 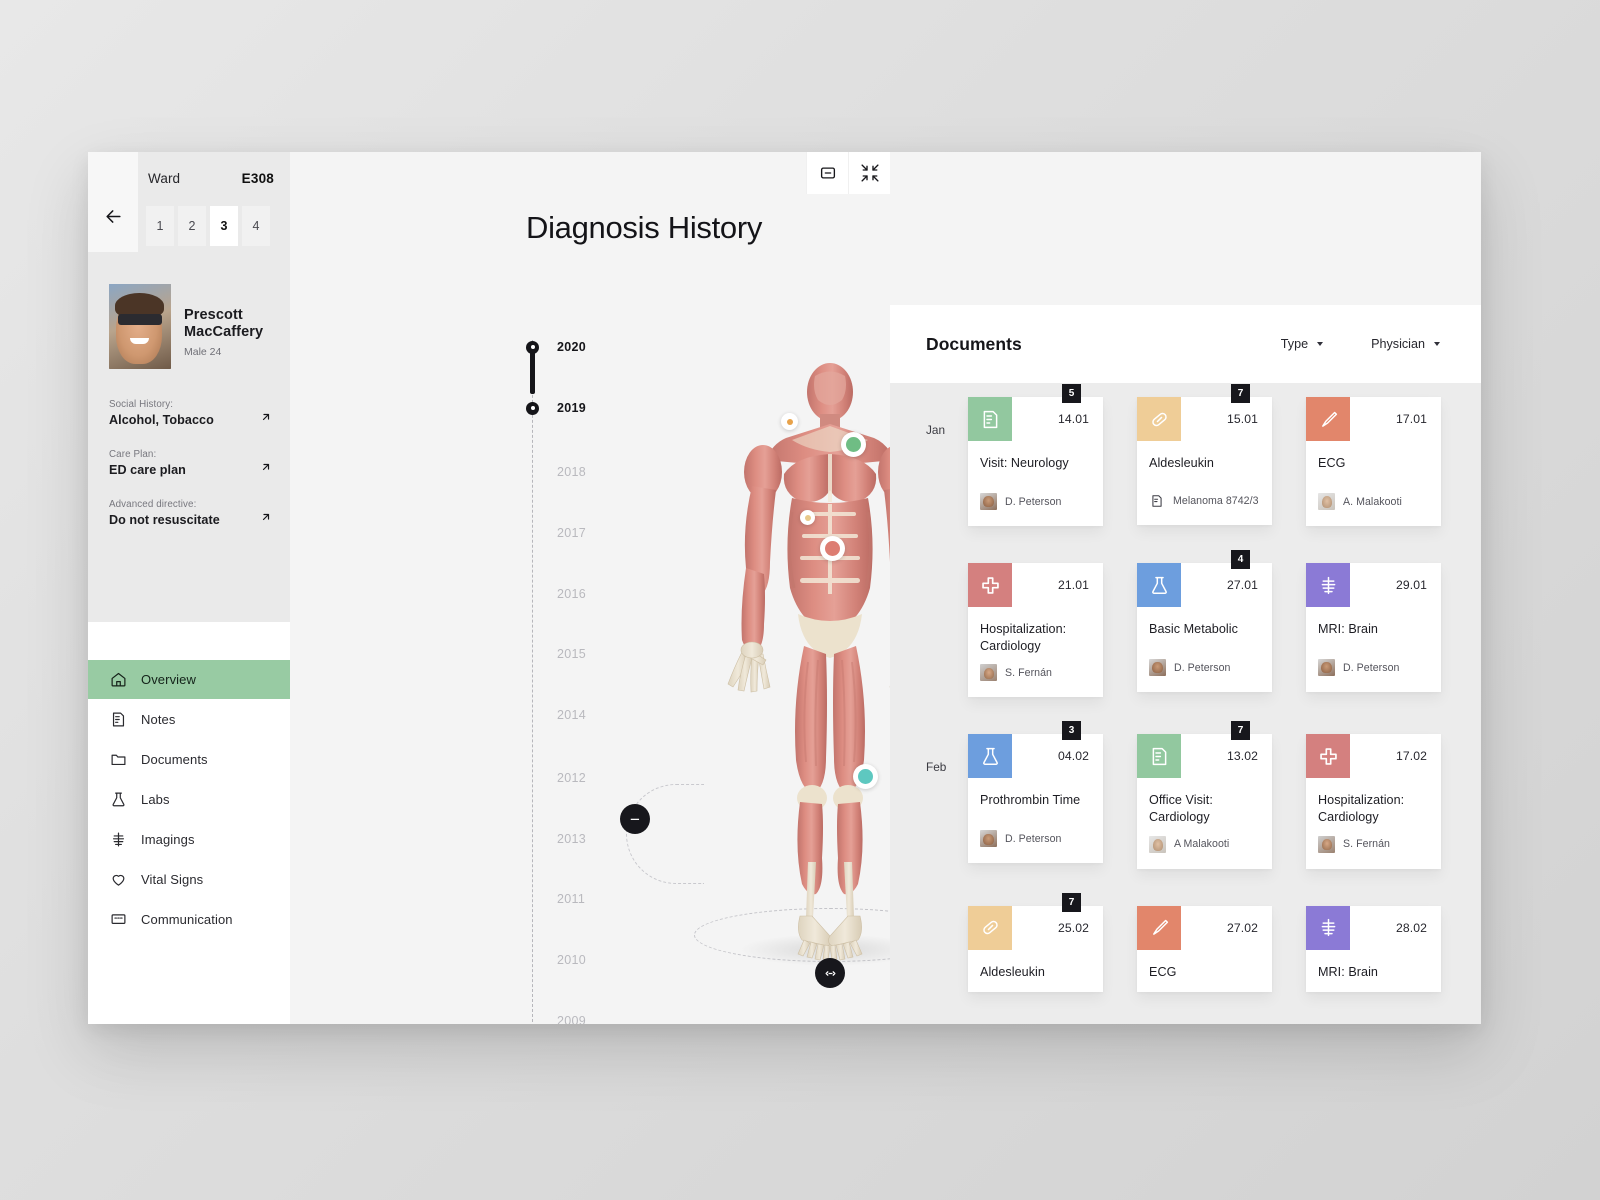 What do you see at coordinates (1216, 501) in the screenshot?
I see `card-person: Melanoma 8742/3` at bounding box center [1216, 501].